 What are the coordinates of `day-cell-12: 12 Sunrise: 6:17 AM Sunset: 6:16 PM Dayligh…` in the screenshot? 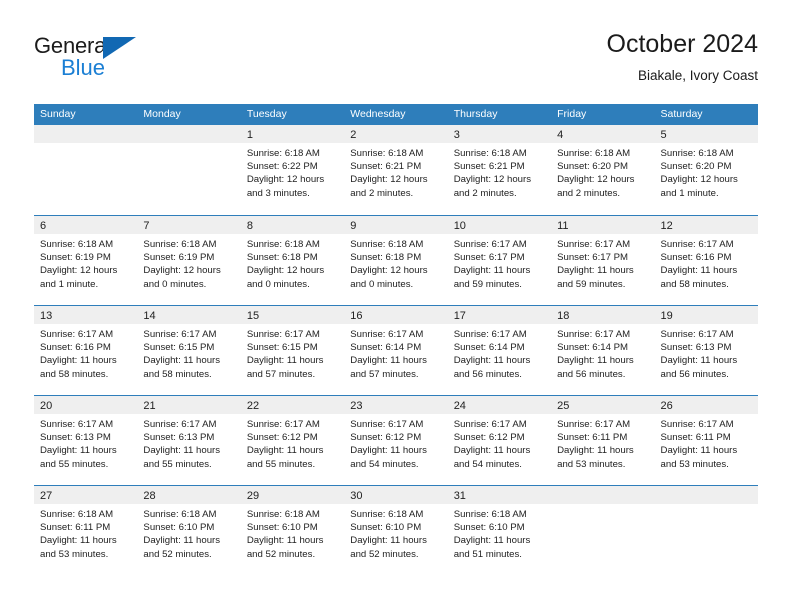 It's located at (706, 260).